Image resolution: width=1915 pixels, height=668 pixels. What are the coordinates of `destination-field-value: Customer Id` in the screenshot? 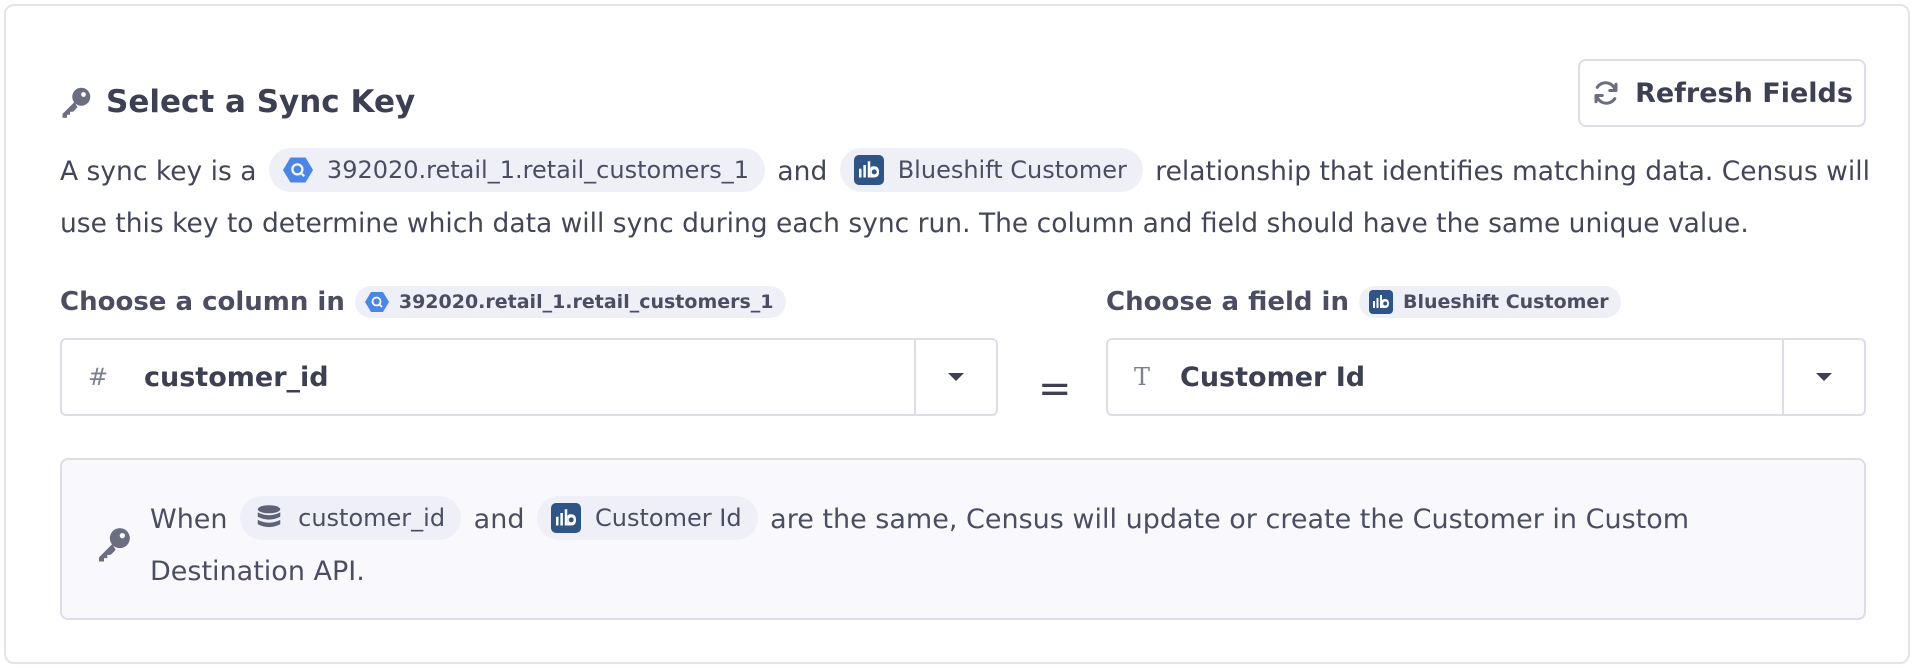 It's located at (1273, 377).